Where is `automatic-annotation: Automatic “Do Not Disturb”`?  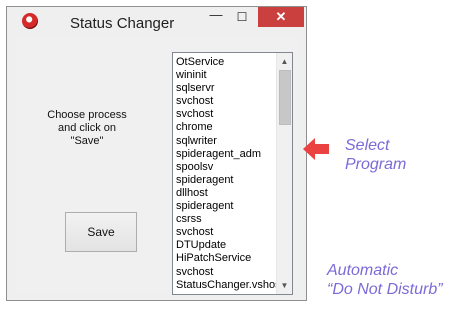 automatic-annotation: Automatic “Do Not Disturb” is located at coordinates (385, 280).